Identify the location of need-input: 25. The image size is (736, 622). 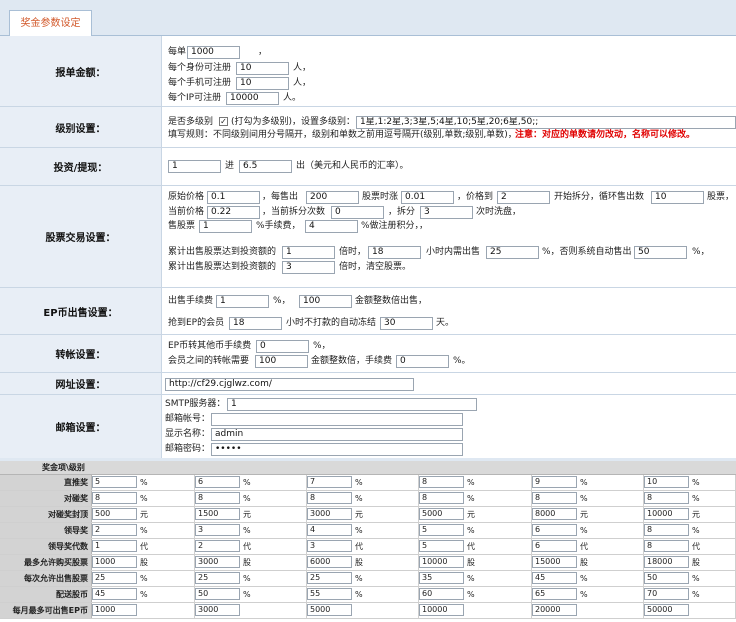
(512, 252).